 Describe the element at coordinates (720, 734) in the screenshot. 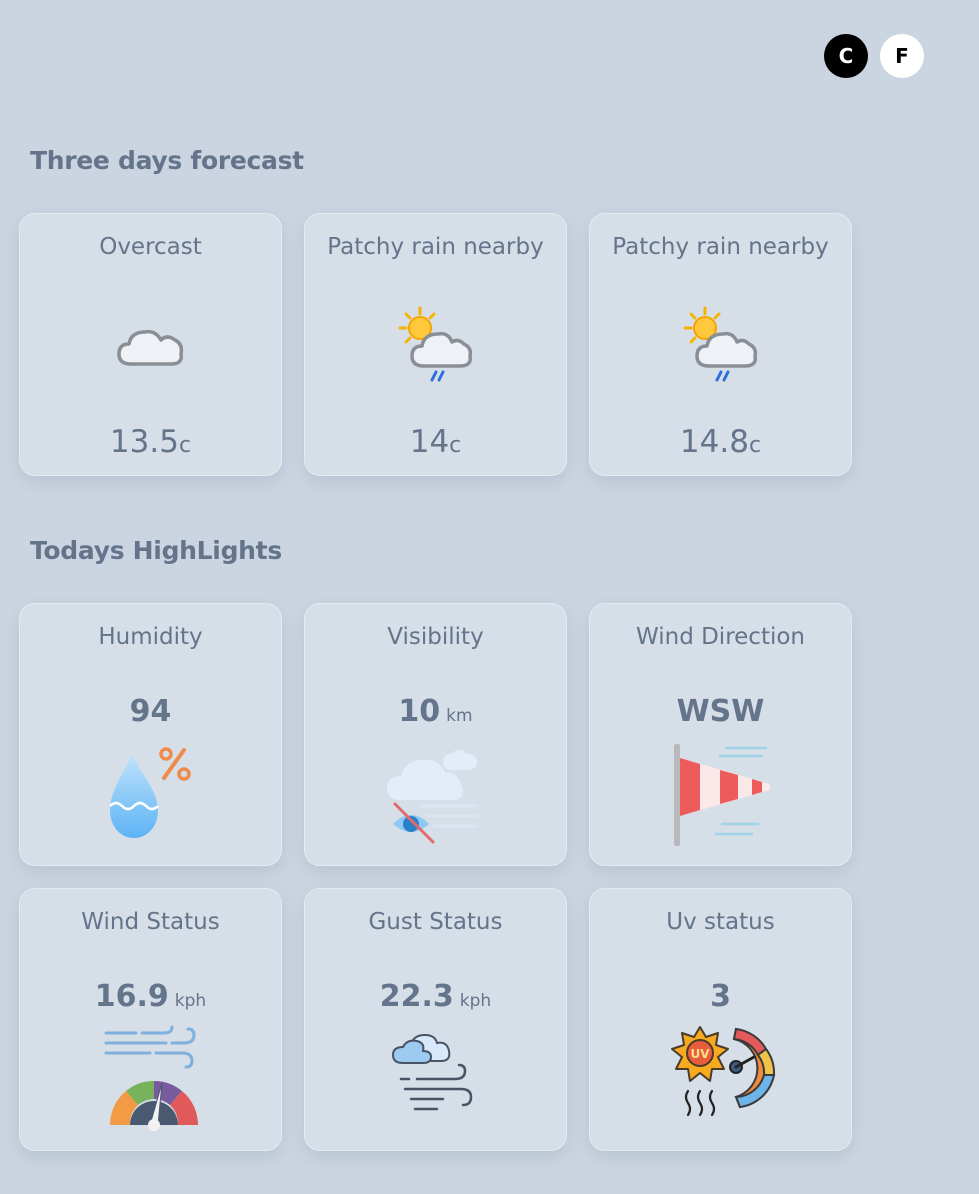

I see `highlight-card-wind-direction: Wind Direction WSW` at that location.